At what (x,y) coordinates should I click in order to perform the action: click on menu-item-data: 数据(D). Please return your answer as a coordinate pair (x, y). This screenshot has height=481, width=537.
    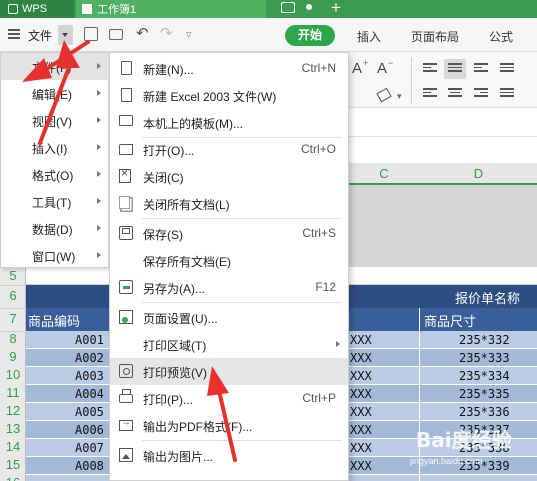
    Looking at the image, I should click on (55, 228).